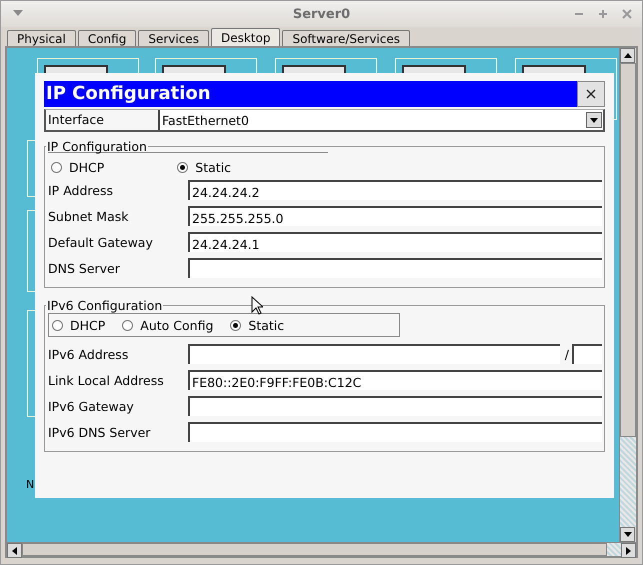  I want to click on input-field: 24.24.24.1, so click(395, 242).